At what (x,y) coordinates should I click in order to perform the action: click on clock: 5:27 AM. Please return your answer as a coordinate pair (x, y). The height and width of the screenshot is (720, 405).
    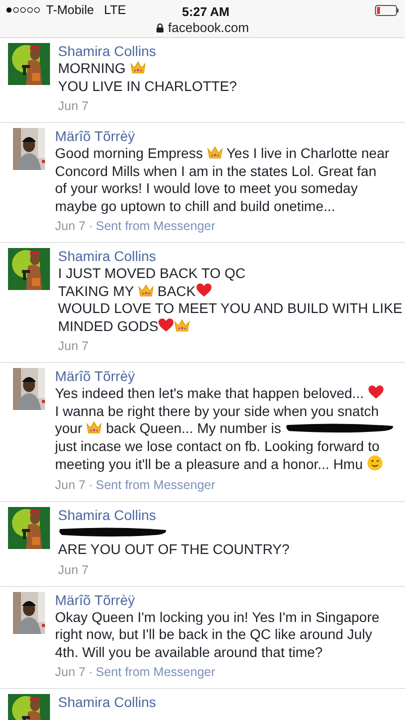
    Looking at the image, I should click on (206, 12).